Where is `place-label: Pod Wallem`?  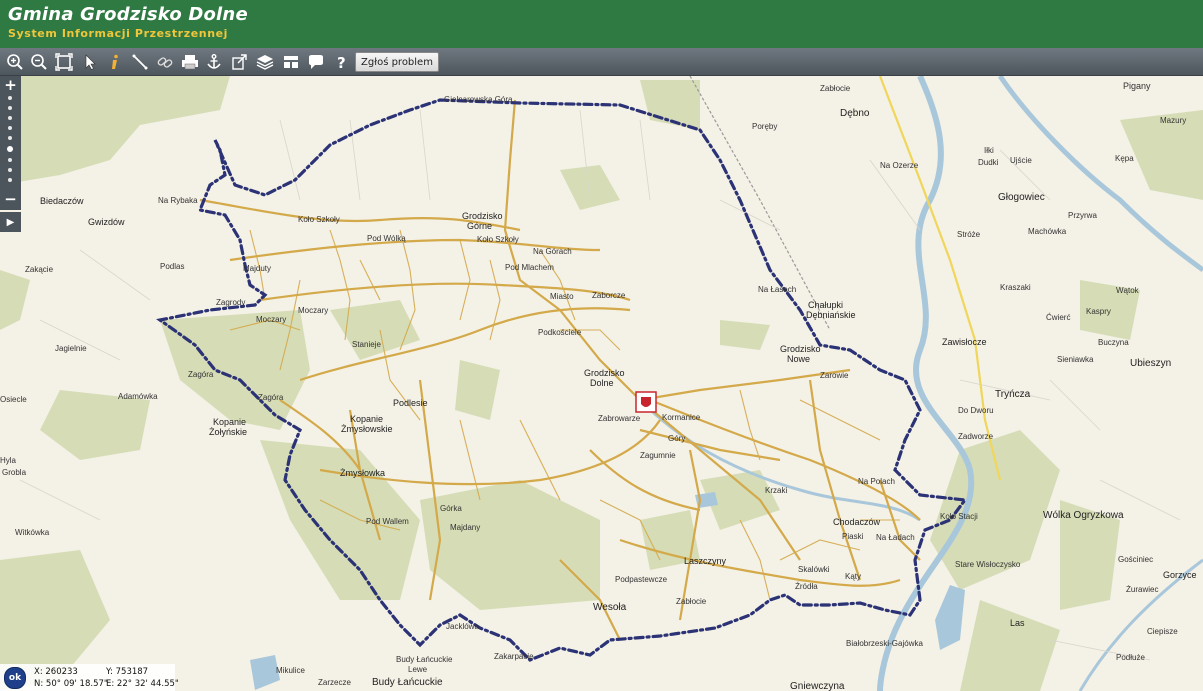 place-label: Pod Wallem is located at coordinates (387, 521).